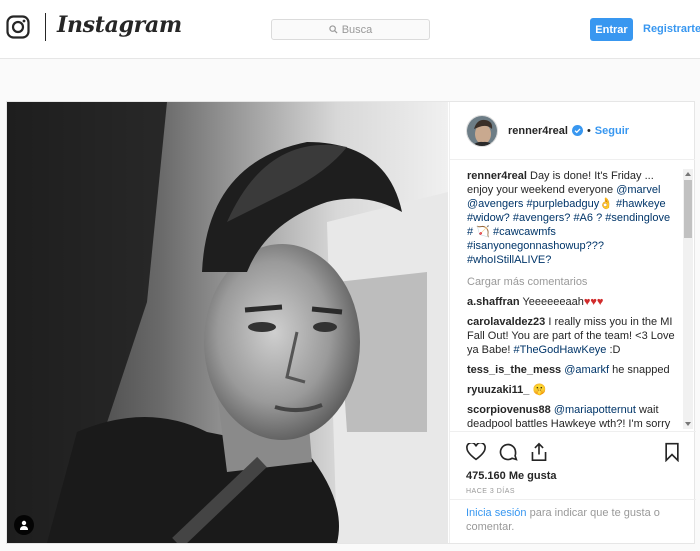 The image size is (700, 551). I want to click on like-heart-icon, so click(476, 452).